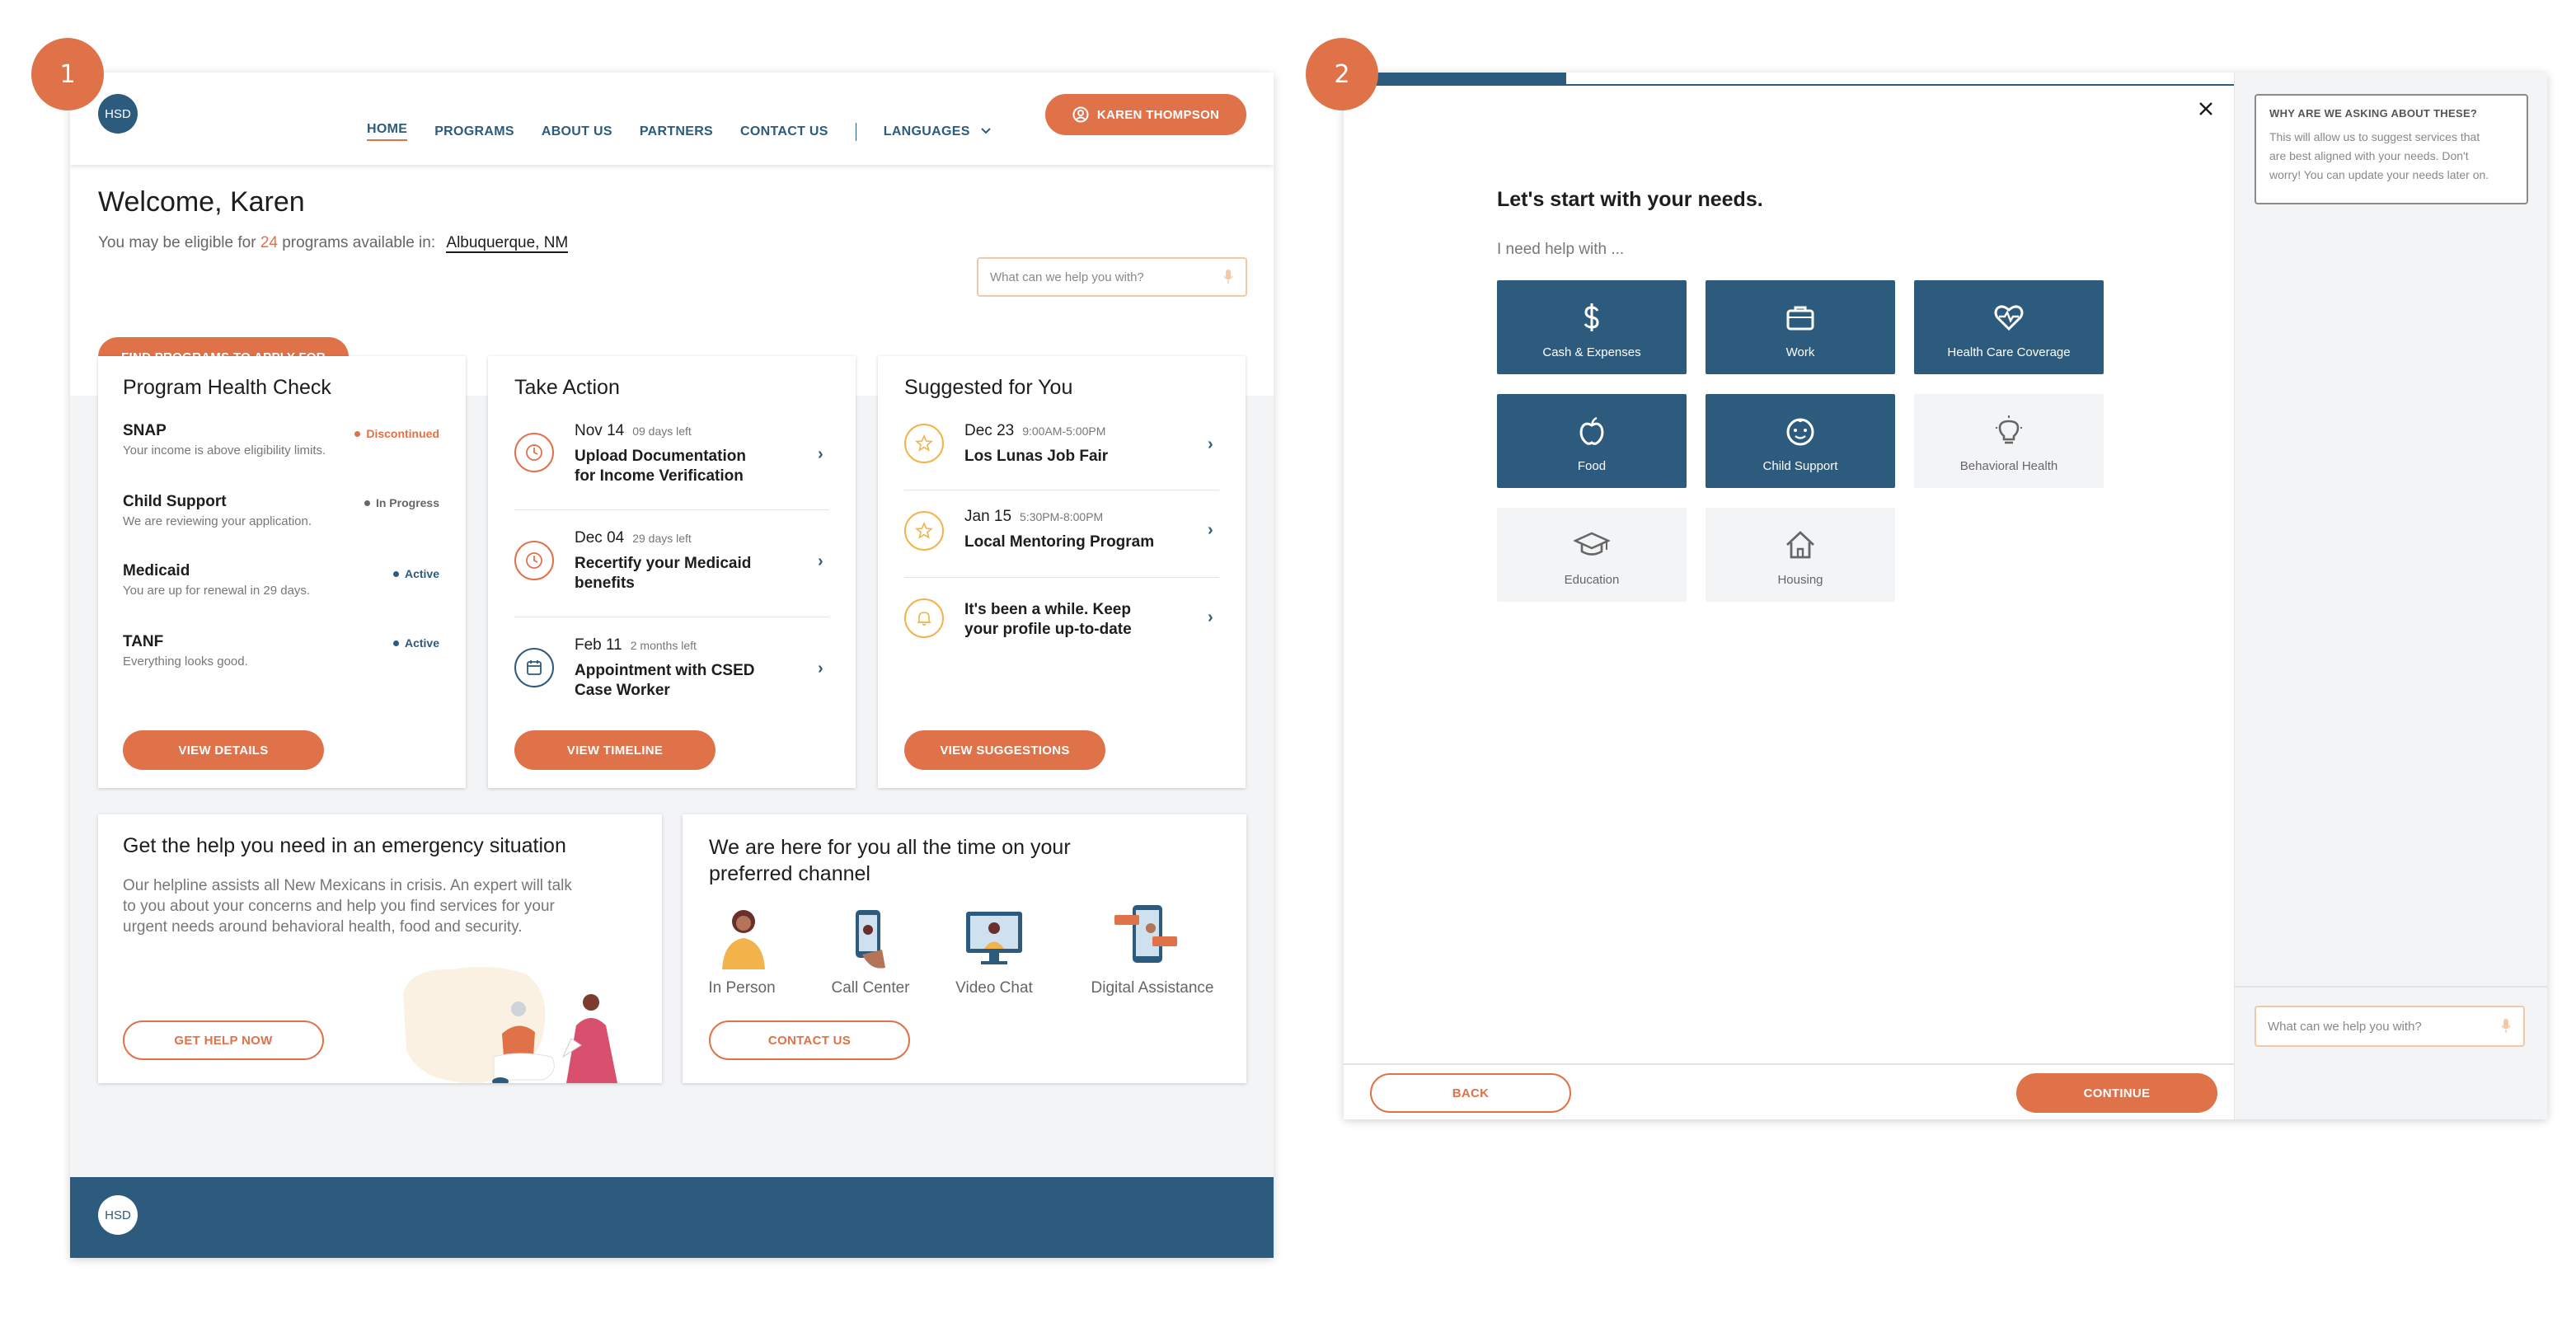 This screenshot has height=1323, width=2576. Describe the element at coordinates (615, 750) in the screenshot. I see `view-timeline-button: VIEW TIMELINE` at that location.